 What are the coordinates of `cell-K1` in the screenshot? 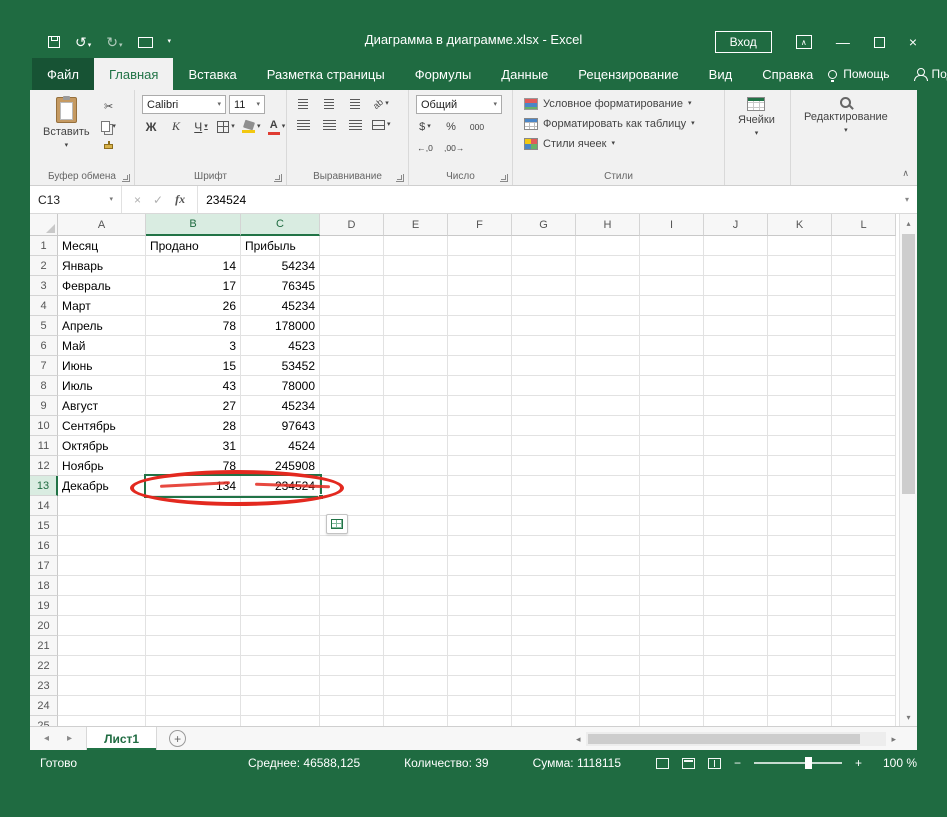 It's located at (800, 246).